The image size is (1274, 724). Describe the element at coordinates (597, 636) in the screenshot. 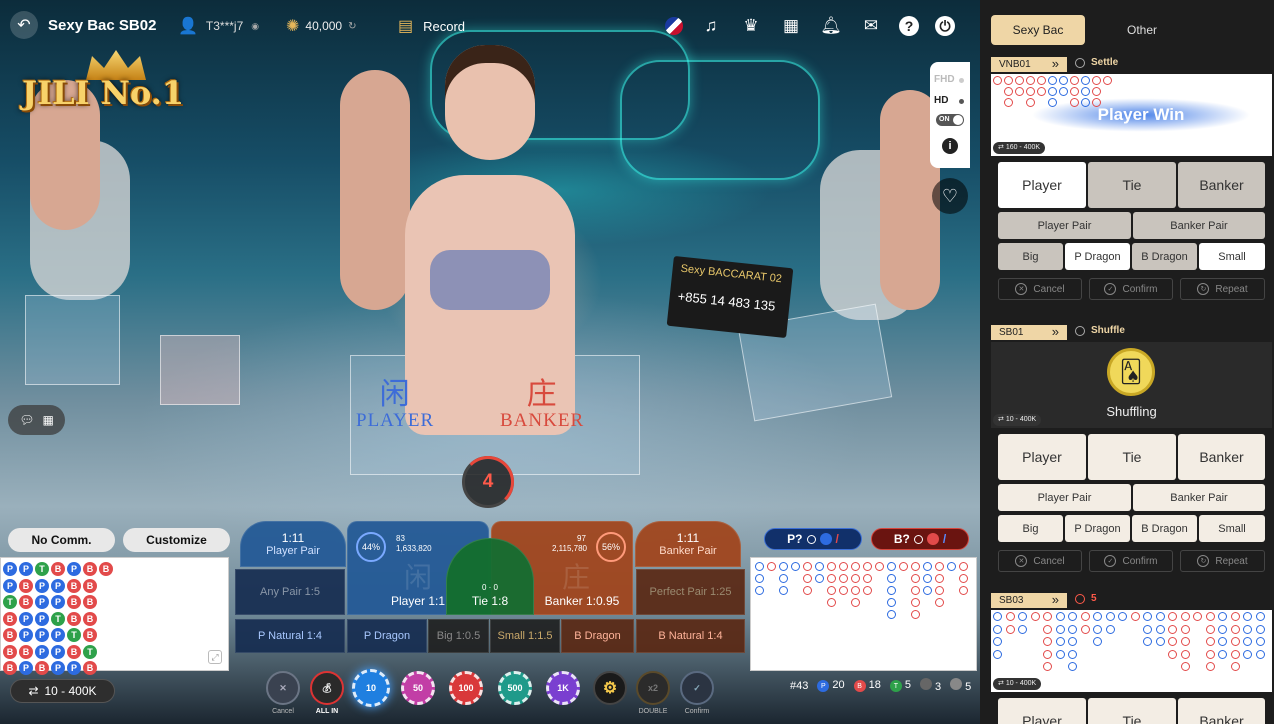

I see `b-dragon-bet: B Dragon` at that location.